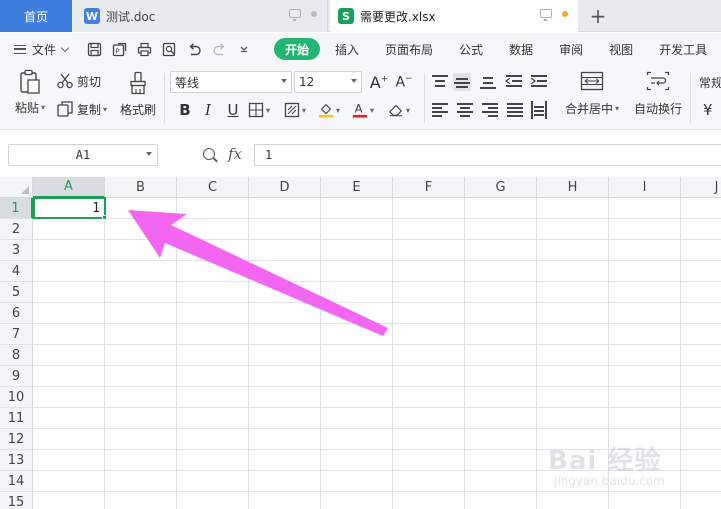  What do you see at coordinates (138, 94) in the screenshot?
I see `format-painter-button: 格式刷` at bounding box center [138, 94].